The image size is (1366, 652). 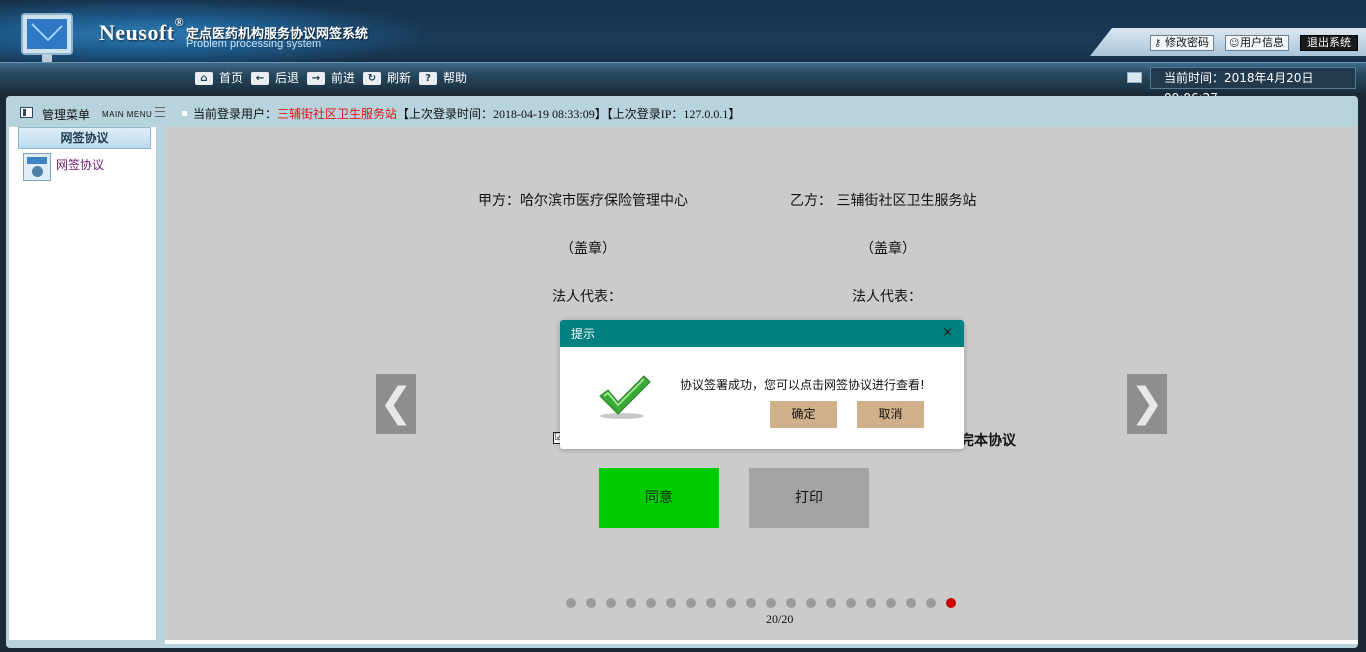 I want to click on logout-button: 退出系统, so click(x=1329, y=43).